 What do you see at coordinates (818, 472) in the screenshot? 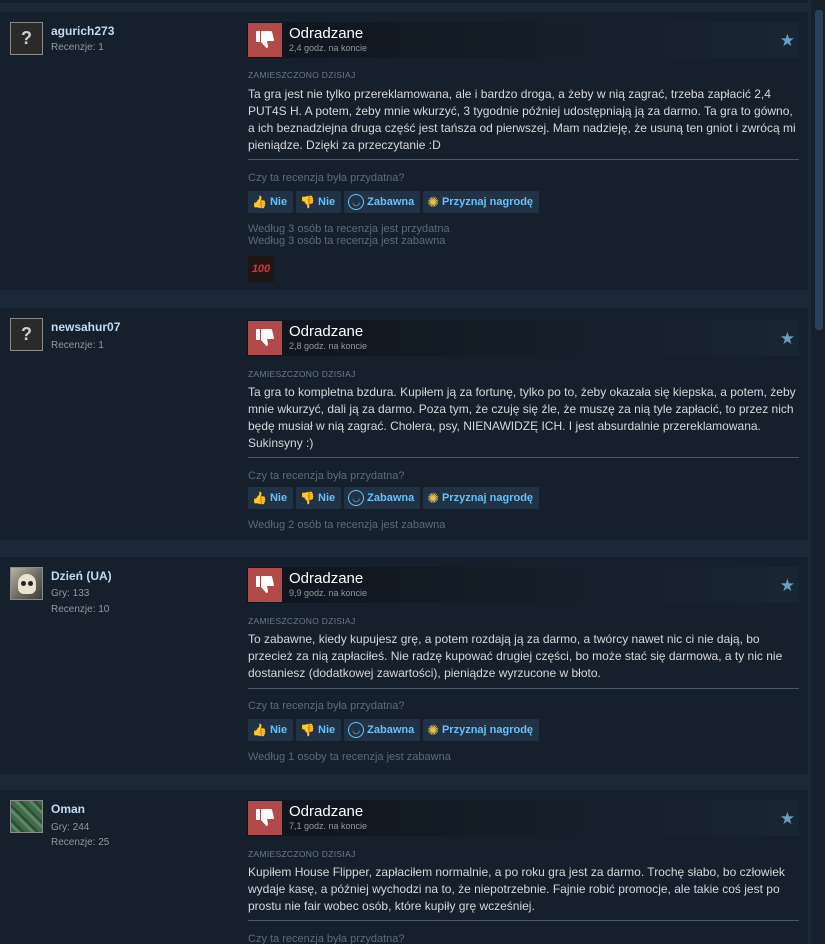
I see `scrollbar` at bounding box center [818, 472].